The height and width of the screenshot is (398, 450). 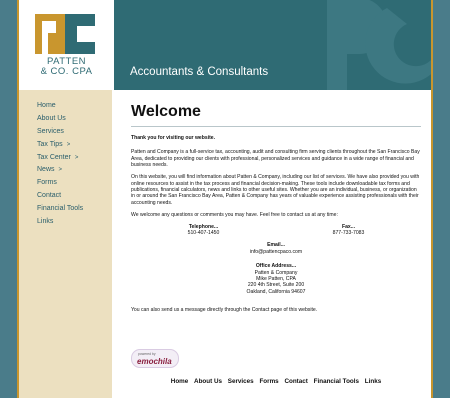 I want to click on fax-block: Fax... 877-733-7083, so click(x=349, y=230).